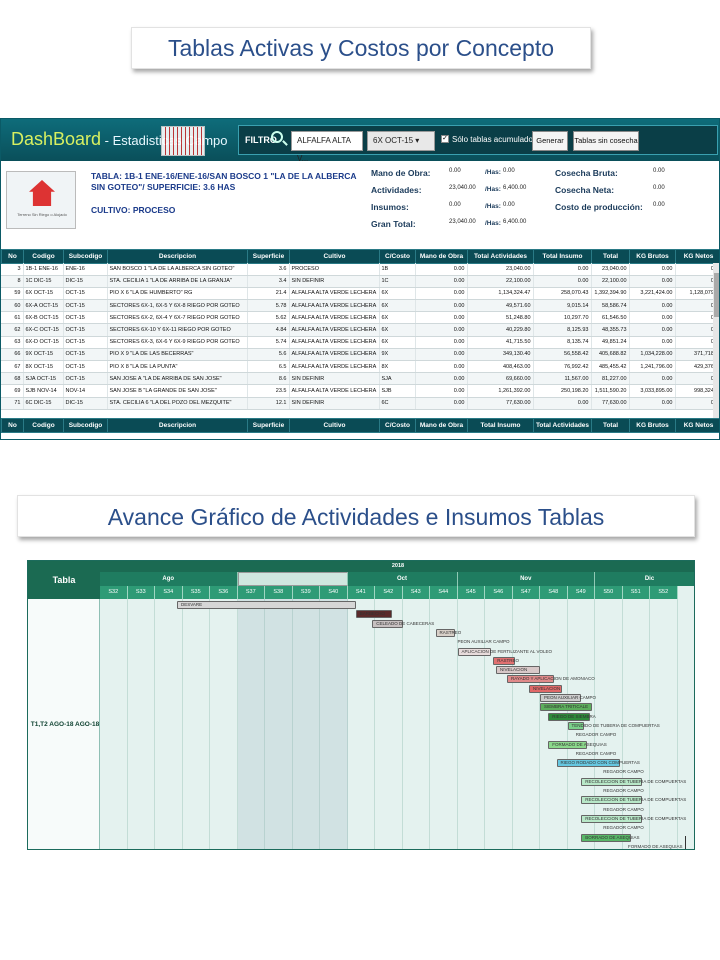  Describe the element at coordinates (85, 256) in the screenshot. I see `header-col-subcodigo: Subcodigo` at that location.